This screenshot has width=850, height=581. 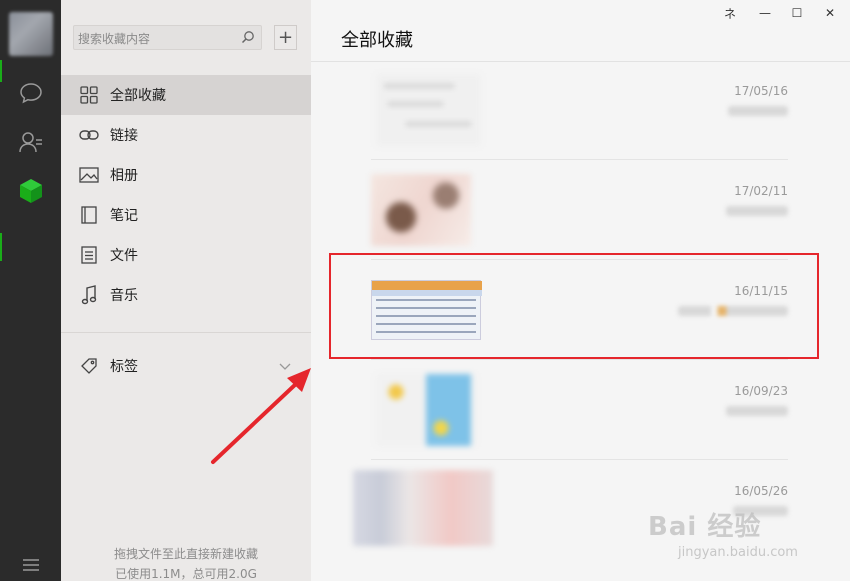 I want to click on category-label: 文件, so click(x=124, y=256).